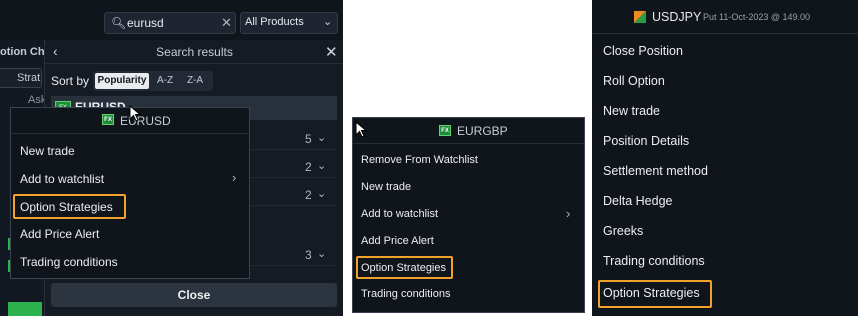  I want to click on sort-tabs: Popularity A-Z Z-A, so click(153, 81).